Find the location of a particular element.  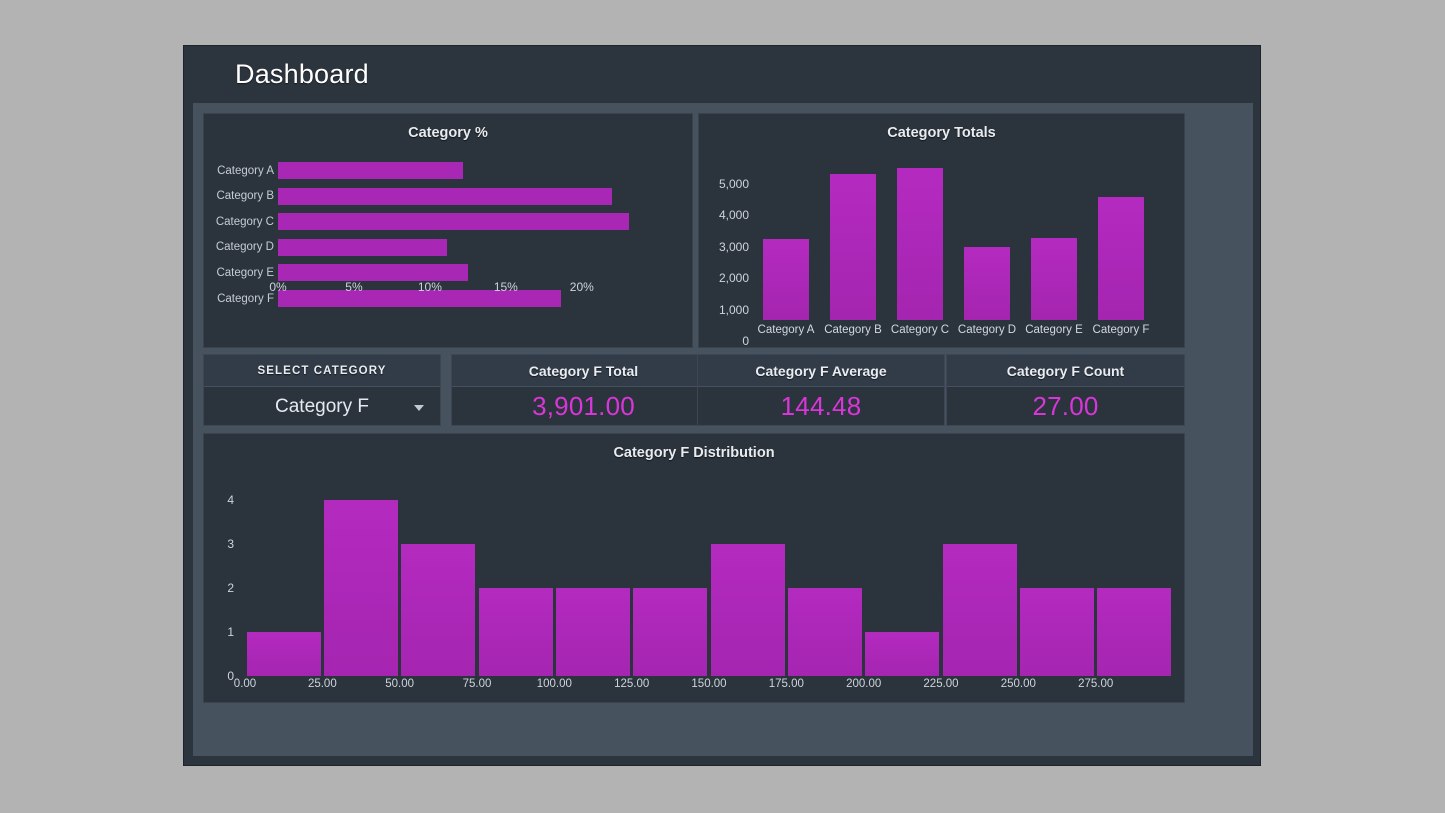

category-f-average-header: Category F Average is located at coordinates (821, 371).